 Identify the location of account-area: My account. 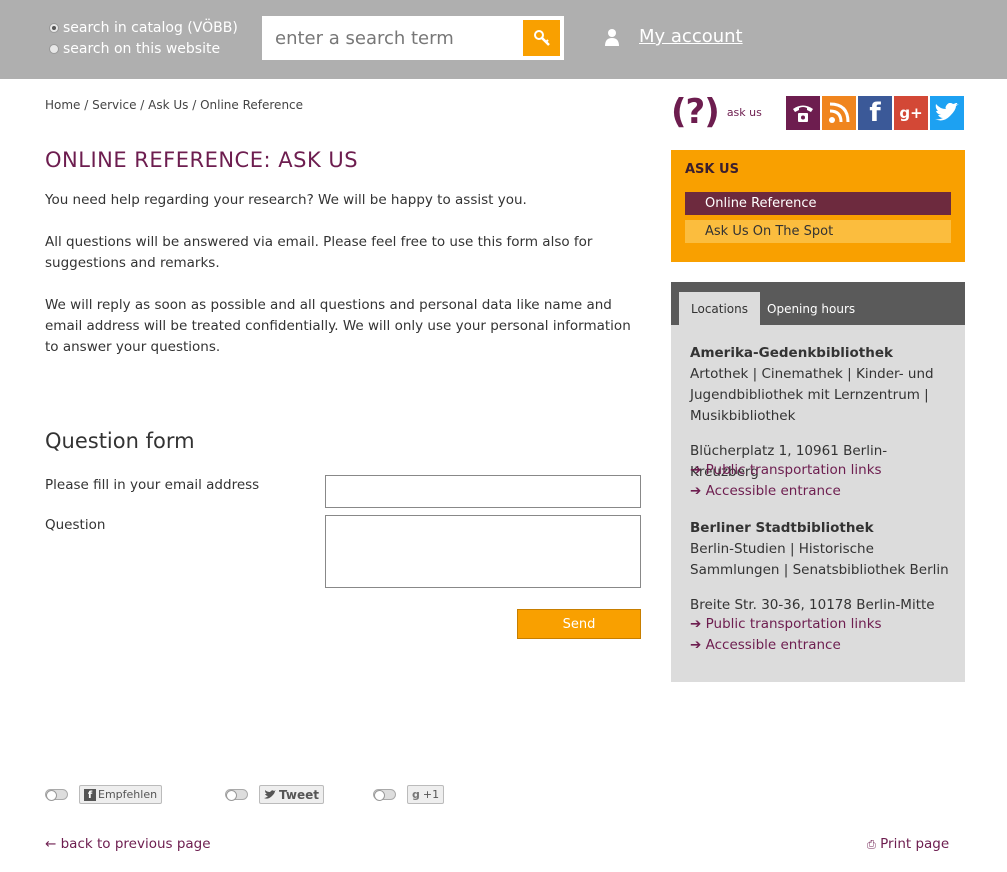
(673, 36).